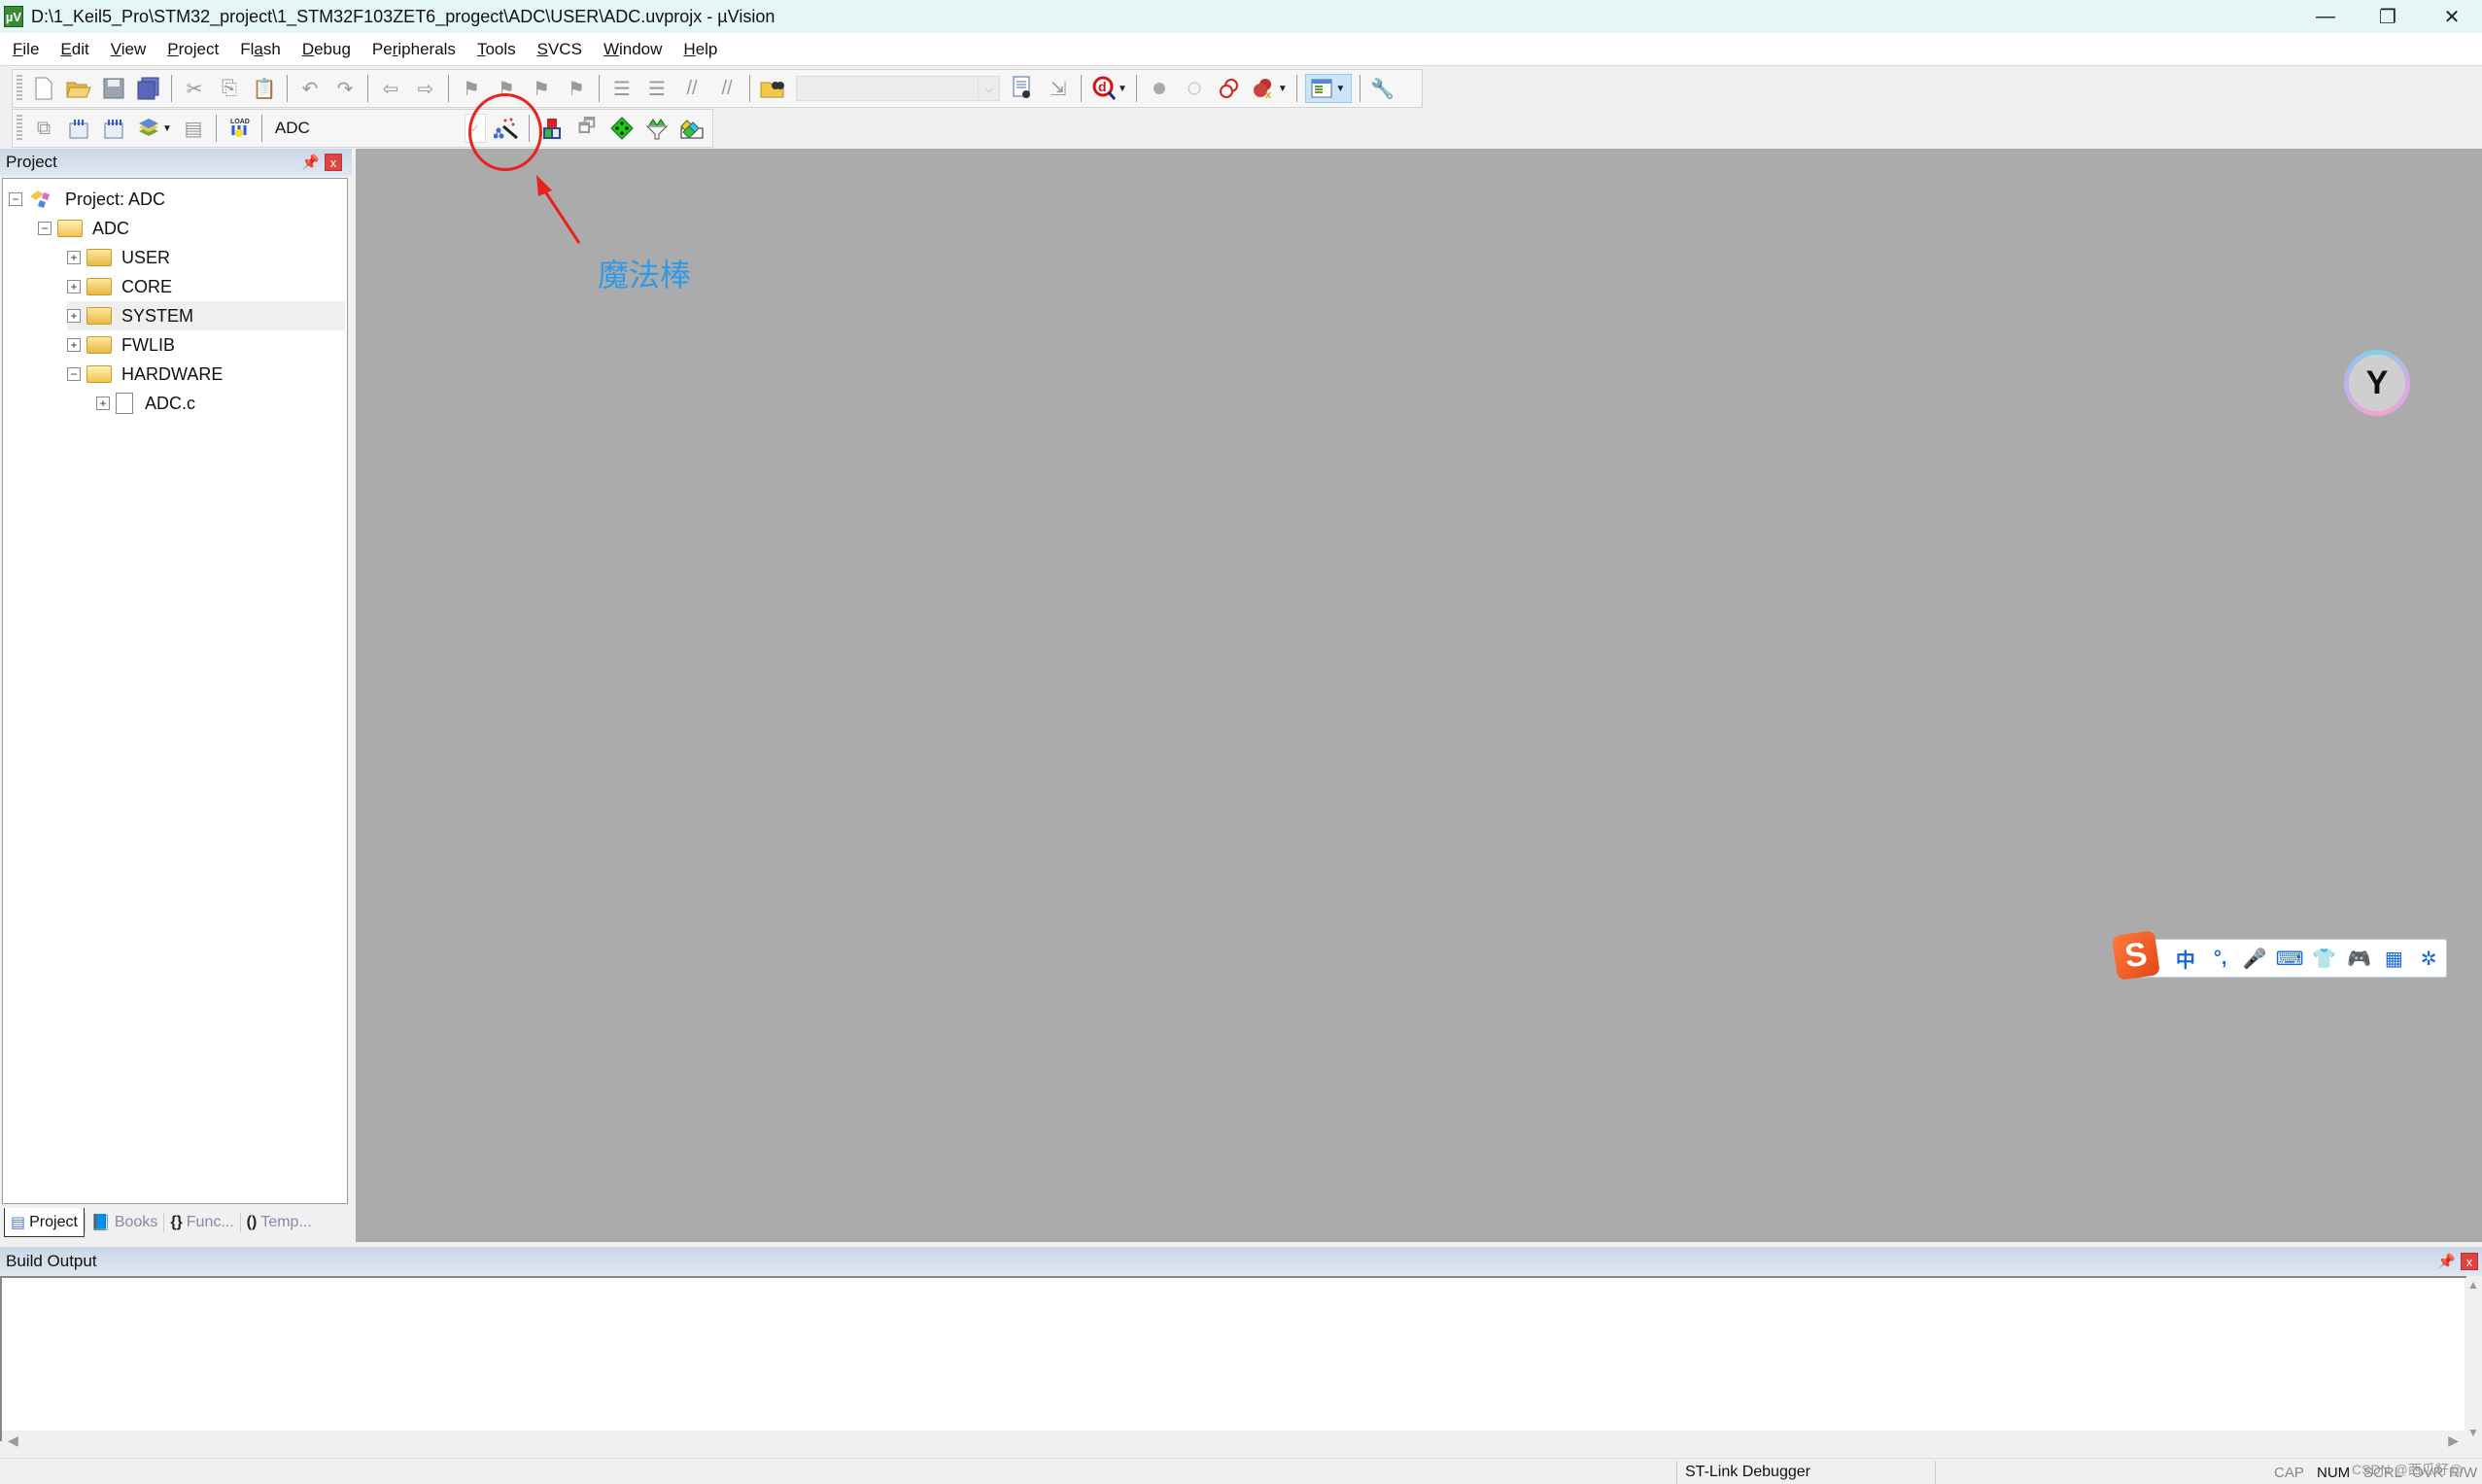 The image size is (2482, 1484). What do you see at coordinates (2428, 959) in the screenshot?
I see `settings-icon: ✲` at bounding box center [2428, 959].